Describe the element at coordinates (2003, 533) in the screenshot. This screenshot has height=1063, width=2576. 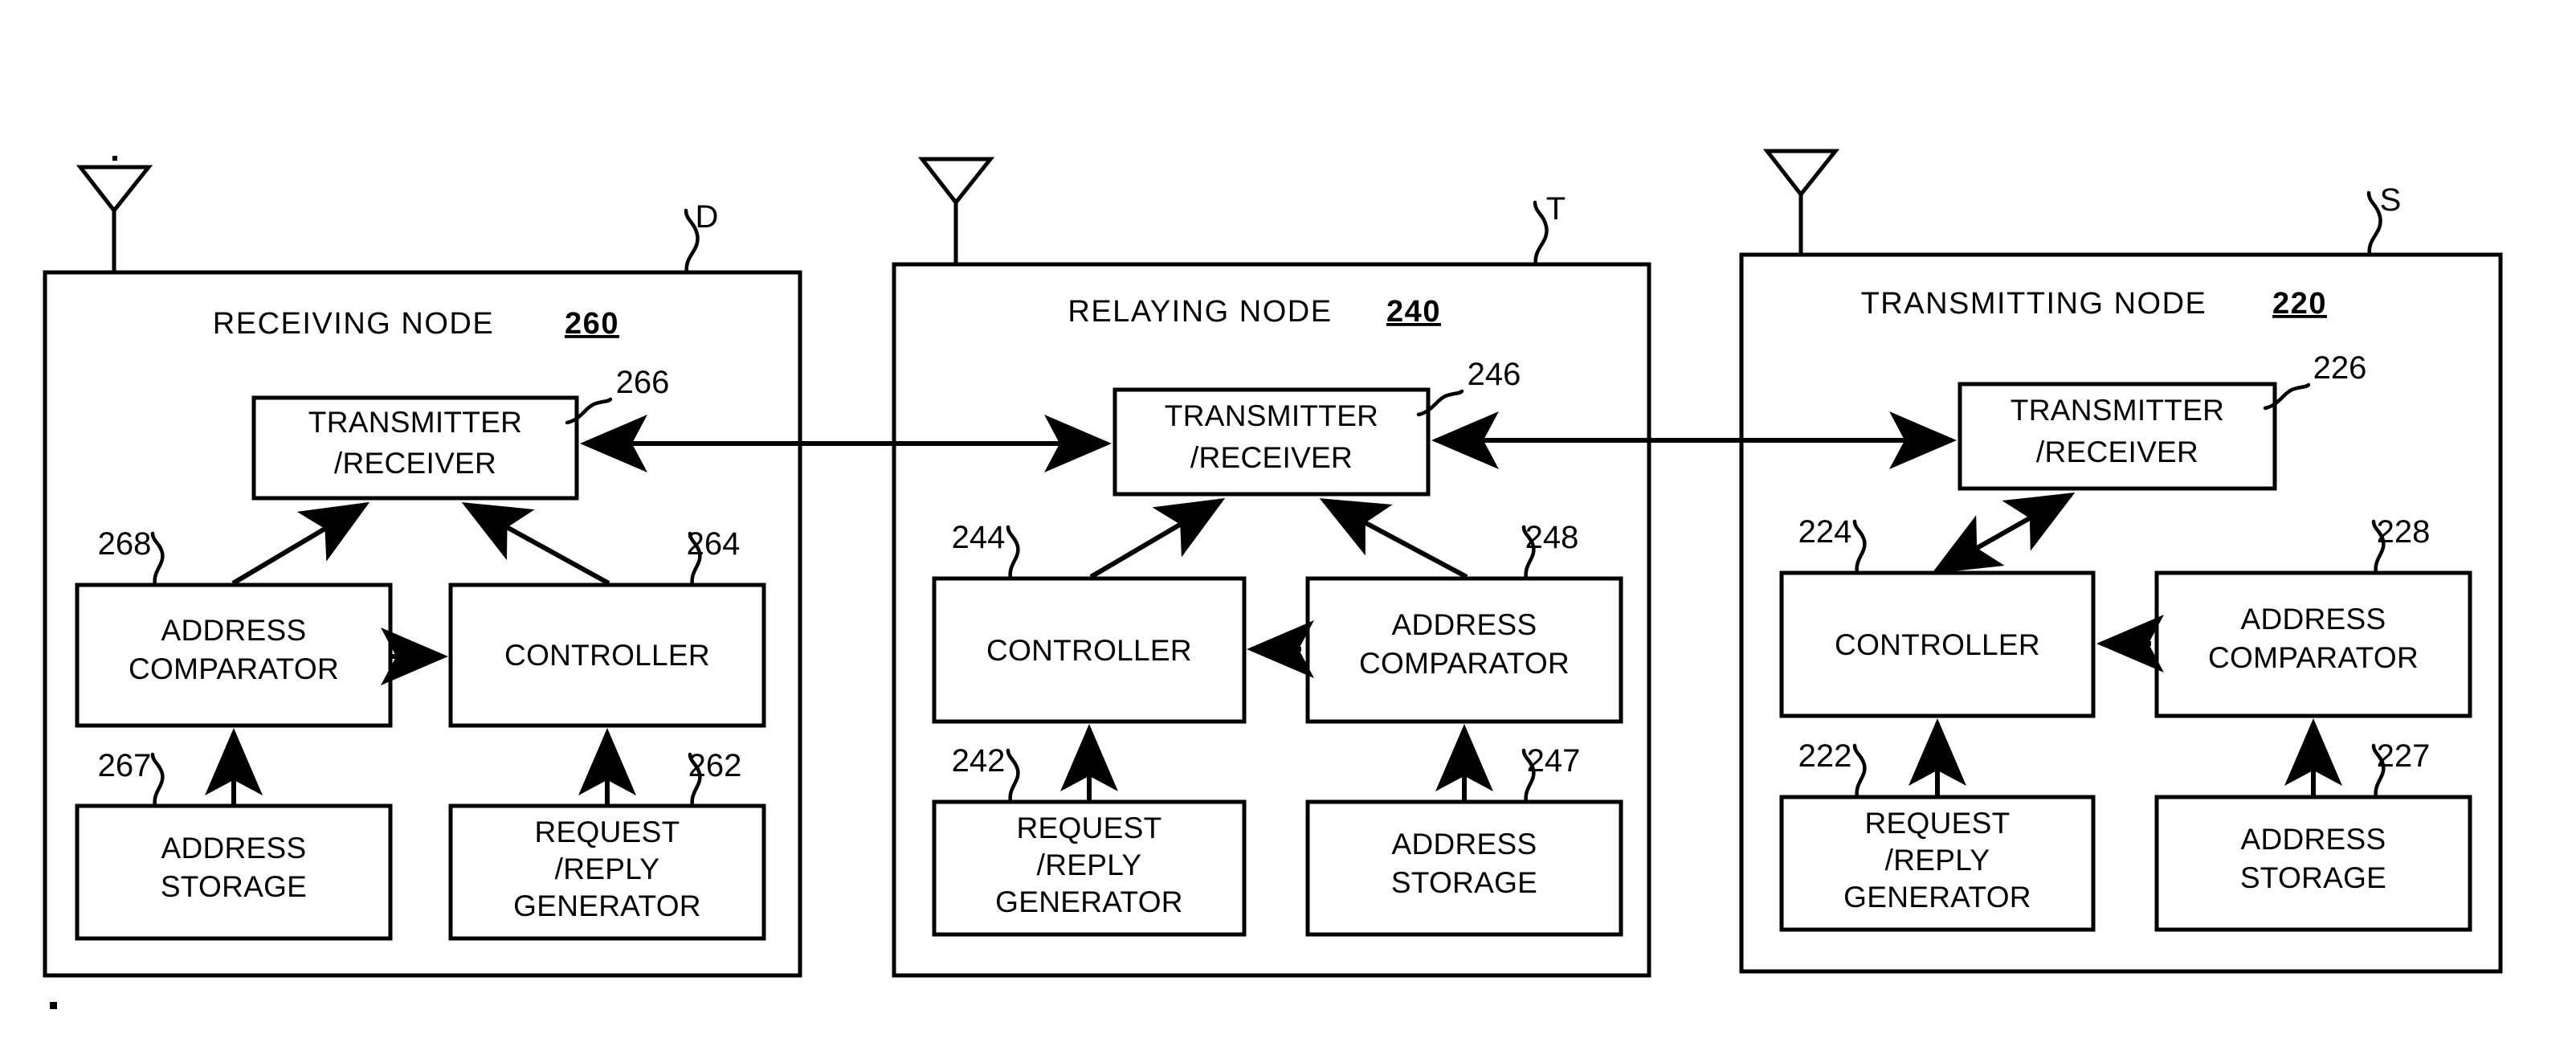
I see `arrow-transmitting-ctrl-txrx-bidirectional` at that location.